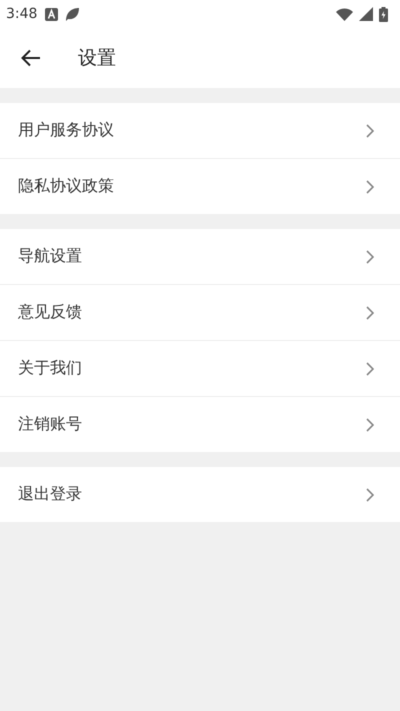  What do you see at coordinates (200, 130) in the screenshot?
I see `settings-item: 用户服务协议` at bounding box center [200, 130].